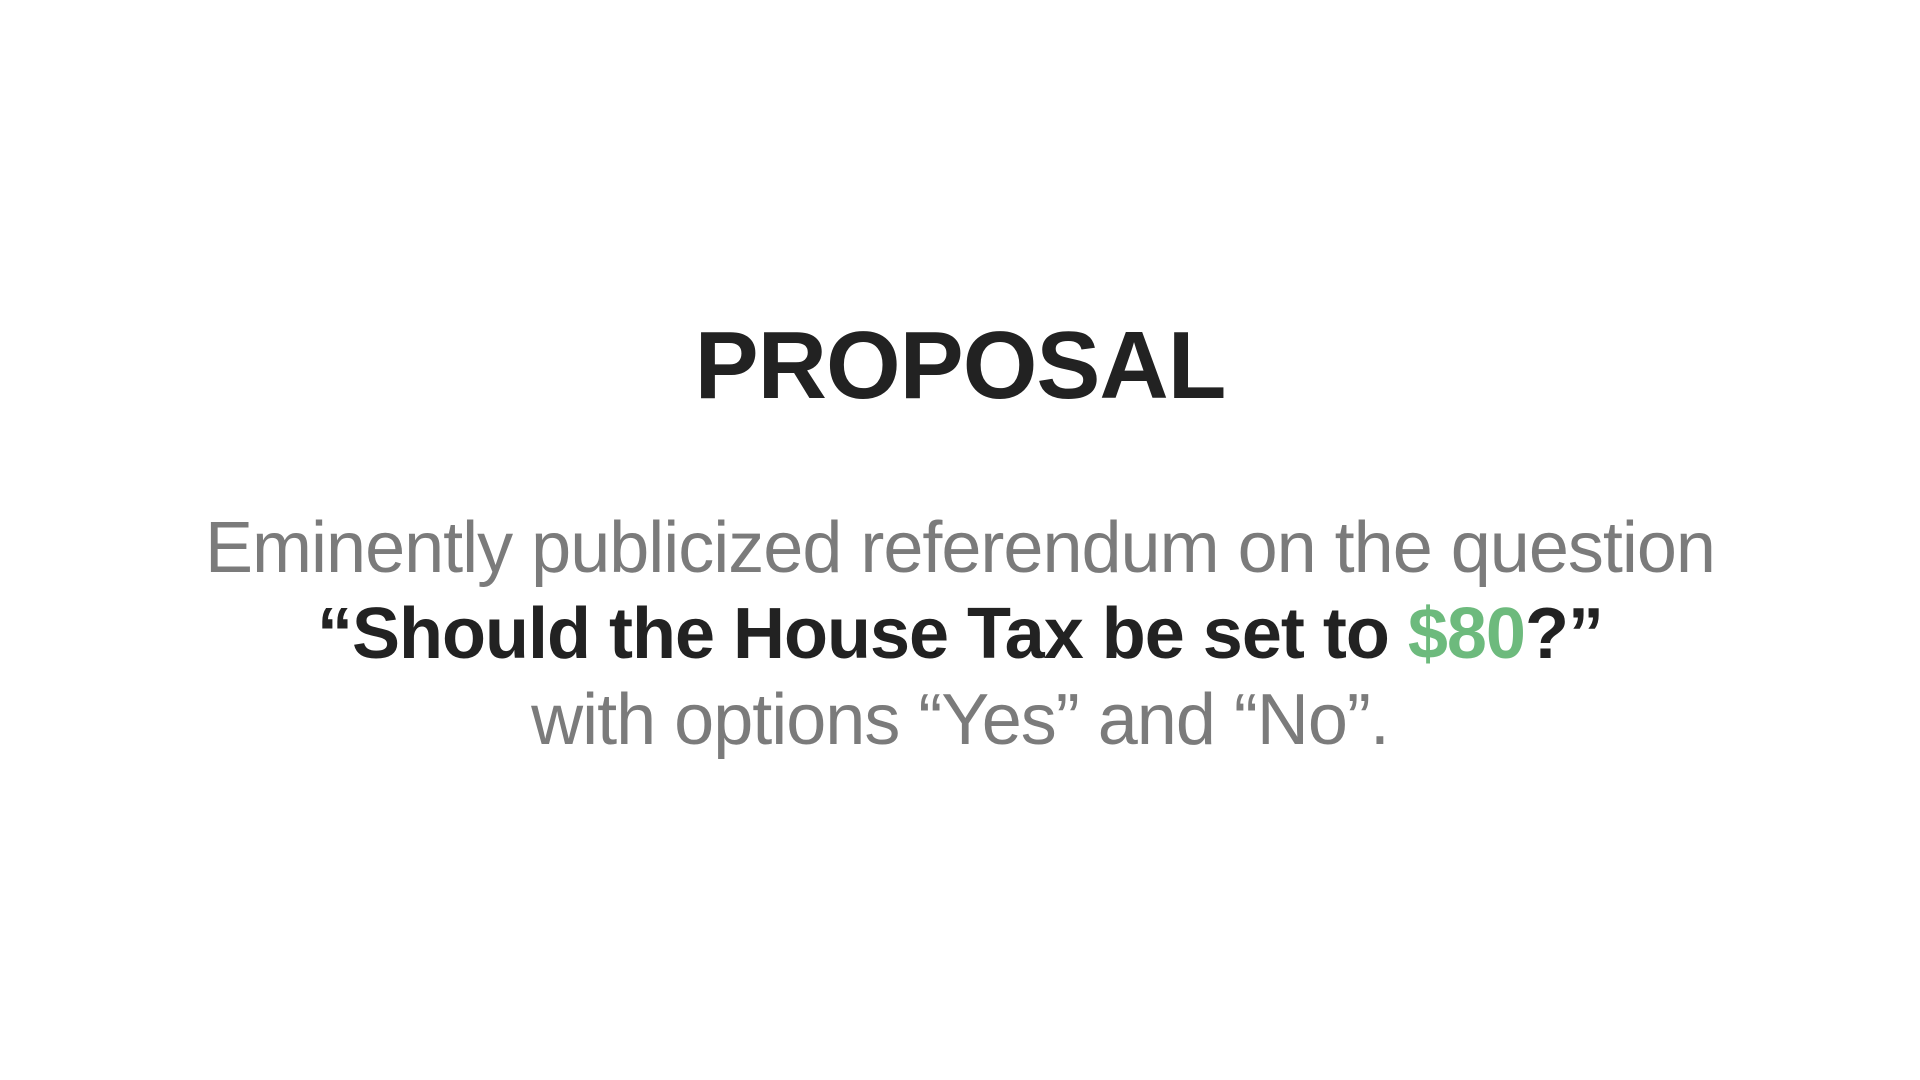  I want to click on slide-title: PROPOSAL, so click(960, 365).